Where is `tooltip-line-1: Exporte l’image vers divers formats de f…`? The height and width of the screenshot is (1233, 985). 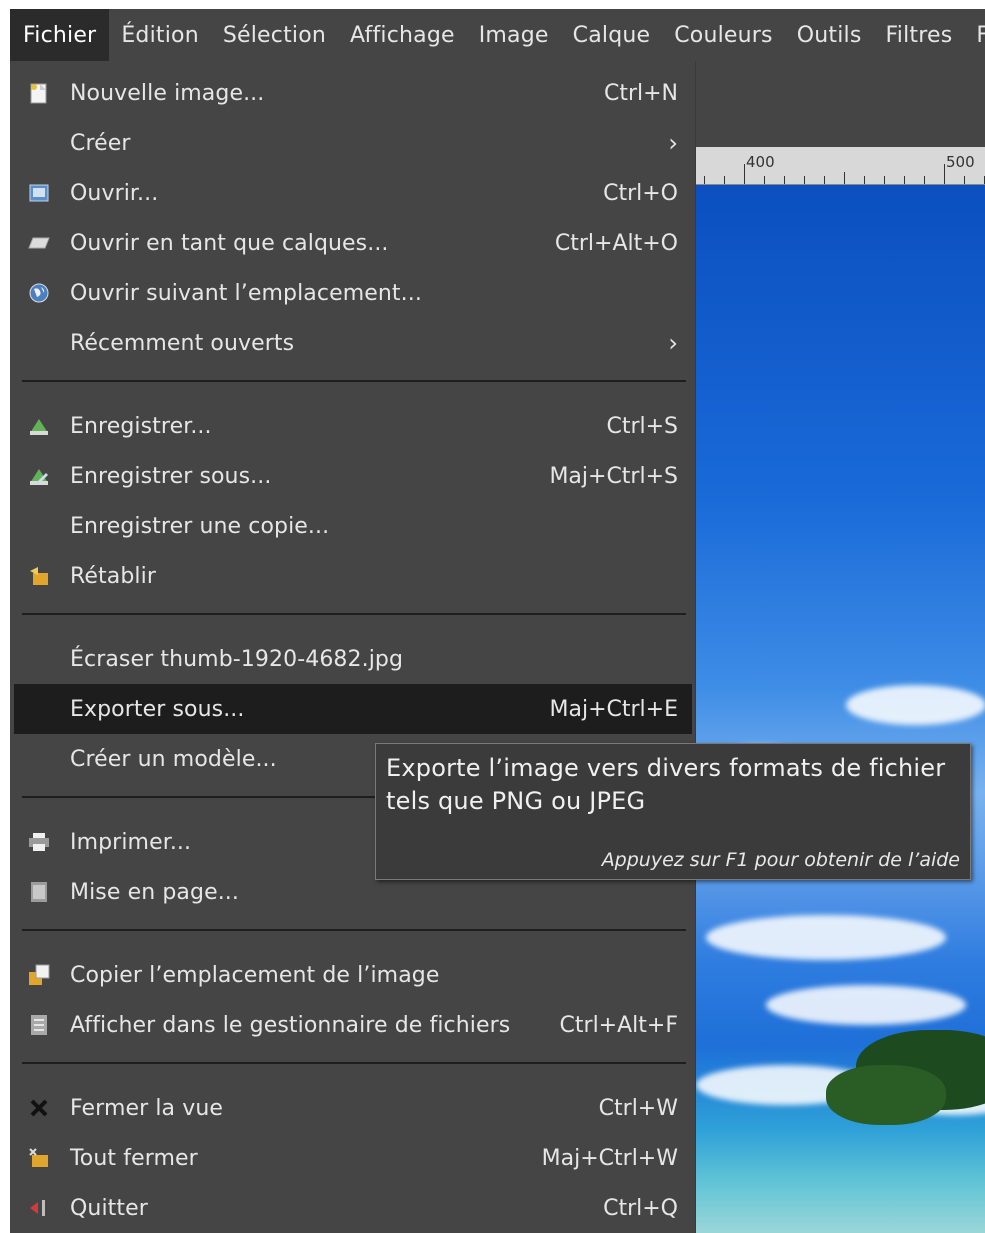 tooltip-line-1: Exporte l’image vers divers formats de f… is located at coordinates (666, 768).